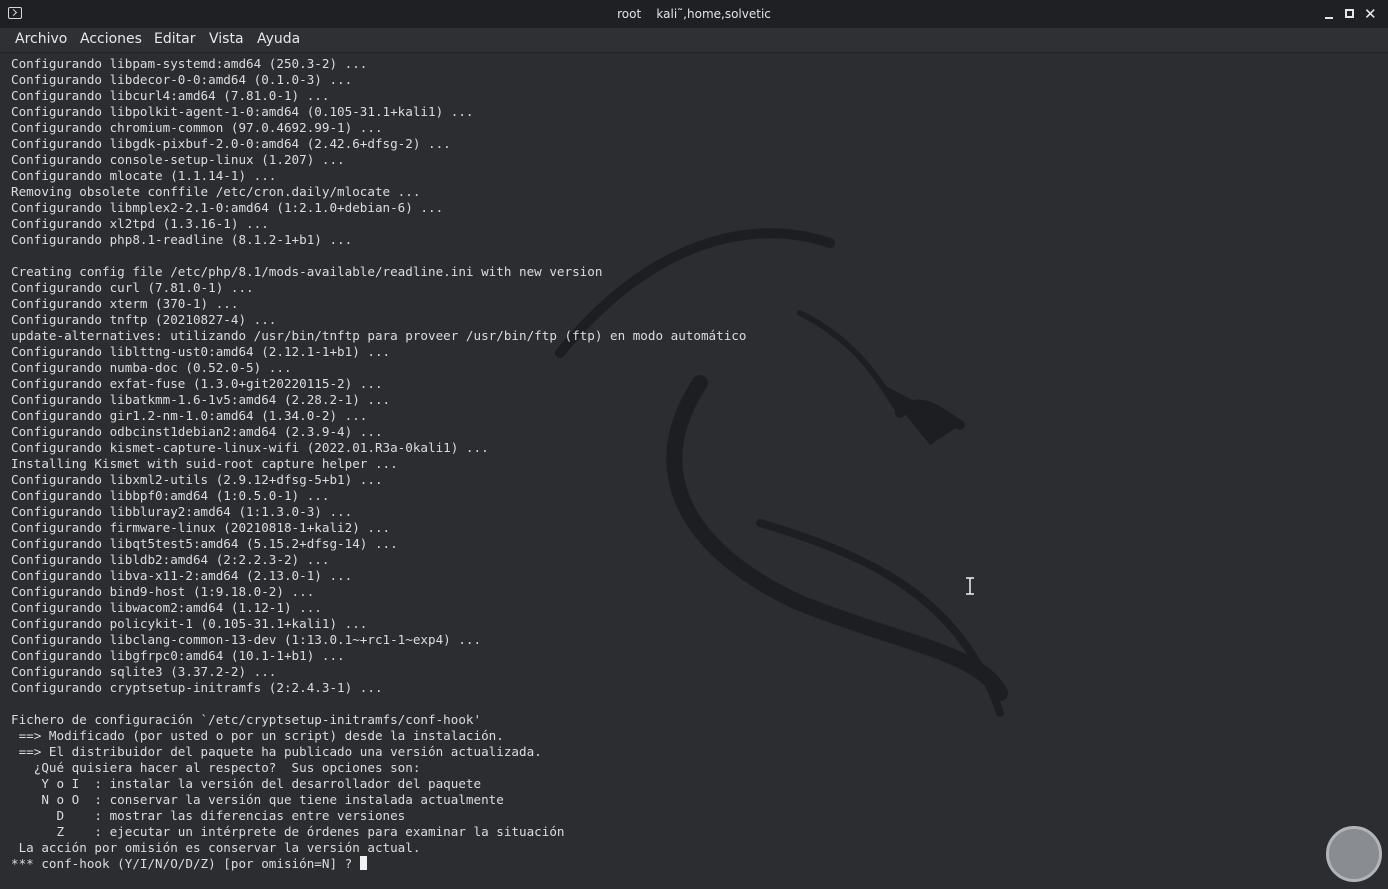 This screenshot has width=1388, height=889. I want to click on title-bar: root kali˜,home,solvetic ✕, so click(694, 14).